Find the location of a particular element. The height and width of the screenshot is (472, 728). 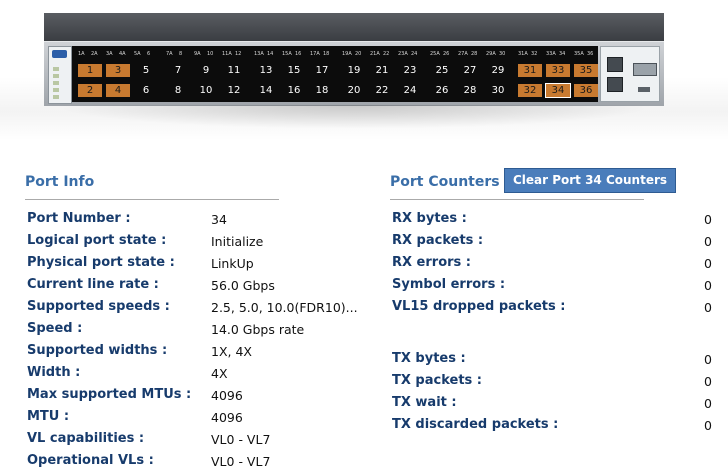

info-value: Initialize is located at coordinates (237, 241).